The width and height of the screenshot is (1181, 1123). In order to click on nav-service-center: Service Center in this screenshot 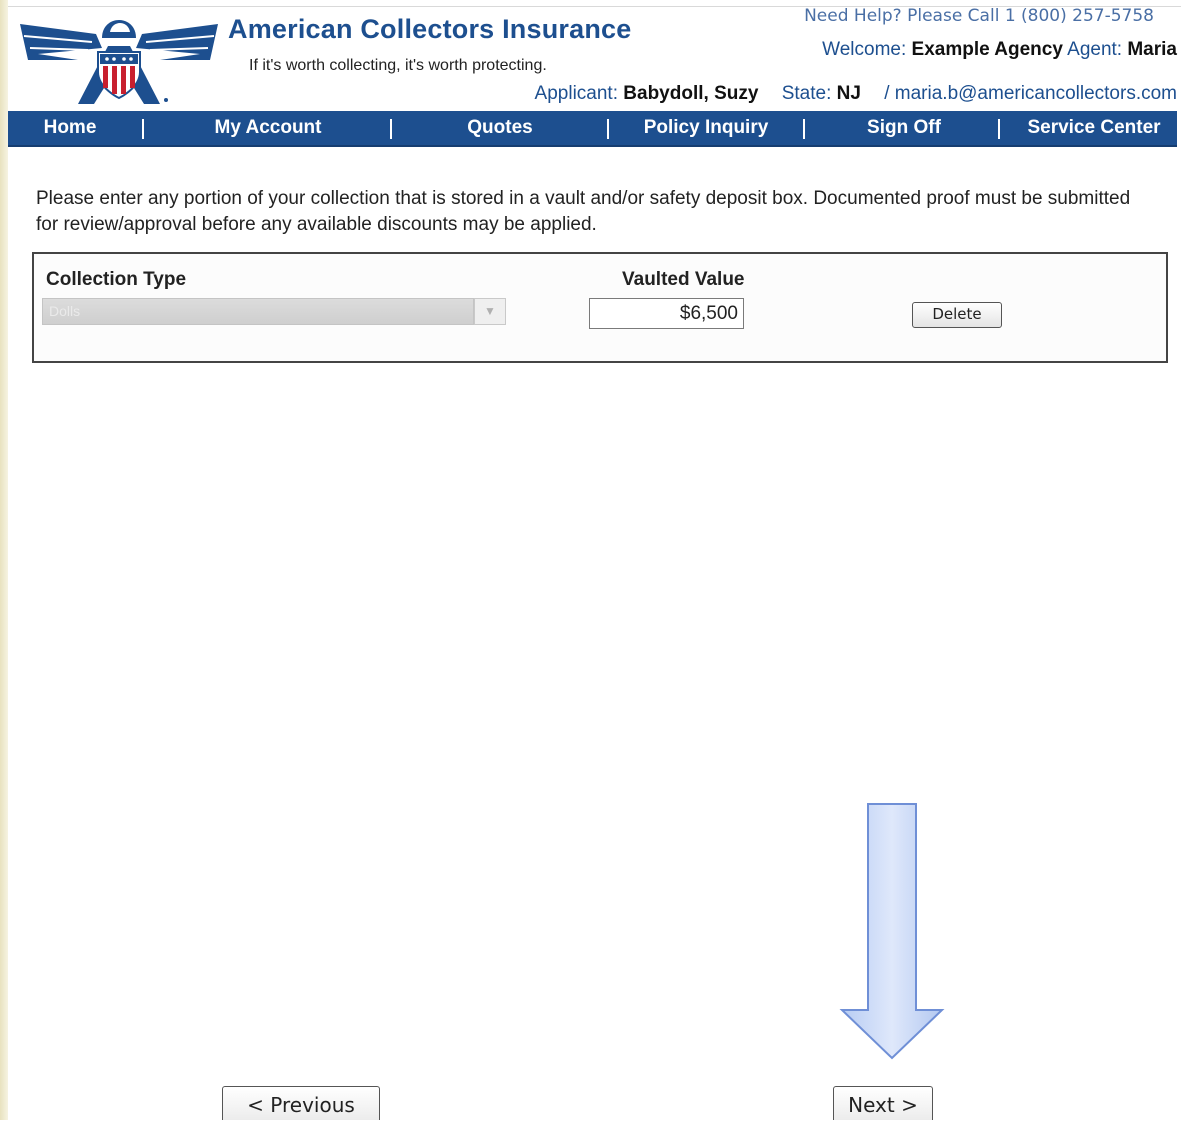, I will do `click(1094, 128)`.